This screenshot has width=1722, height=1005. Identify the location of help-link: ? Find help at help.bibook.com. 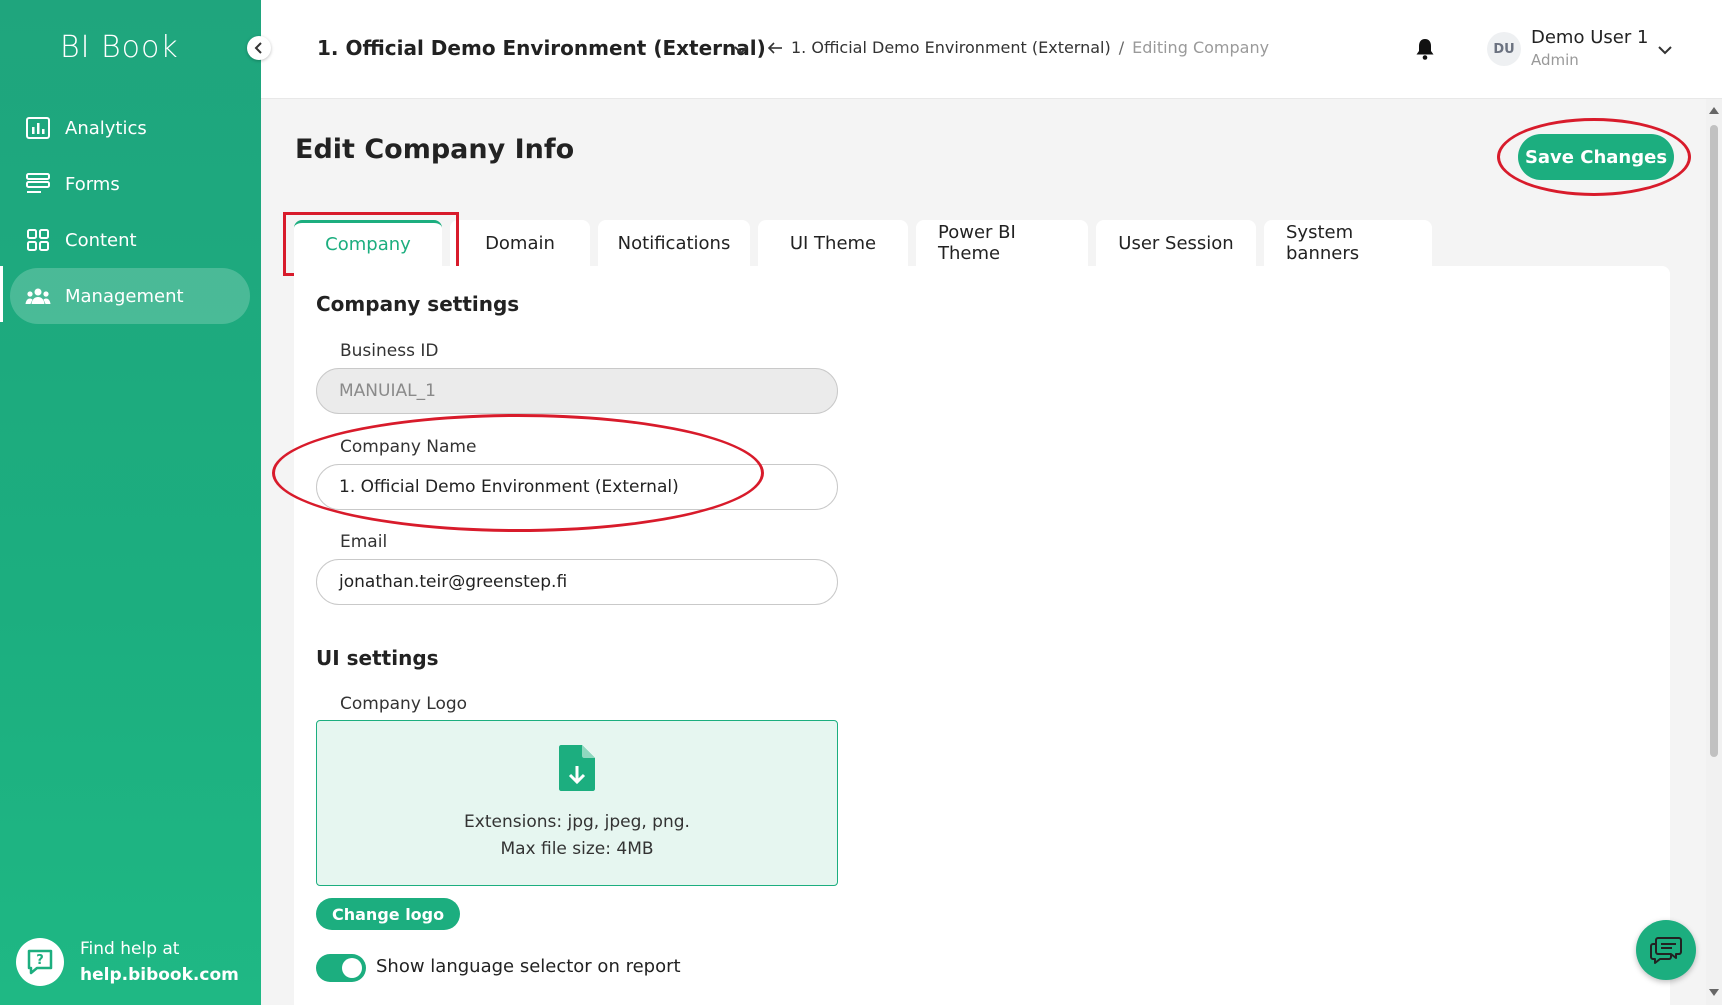
(127, 962).